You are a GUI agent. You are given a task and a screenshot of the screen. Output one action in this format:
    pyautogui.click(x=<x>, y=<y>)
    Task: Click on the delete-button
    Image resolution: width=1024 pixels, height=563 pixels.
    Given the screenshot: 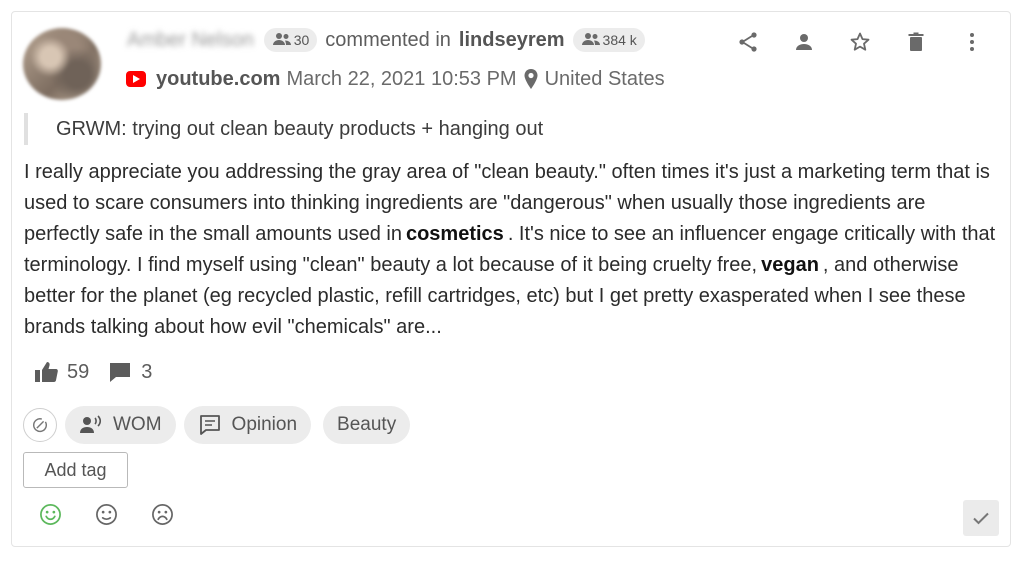 What is the action you would take?
    pyautogui.click(x=916, y=42)
    